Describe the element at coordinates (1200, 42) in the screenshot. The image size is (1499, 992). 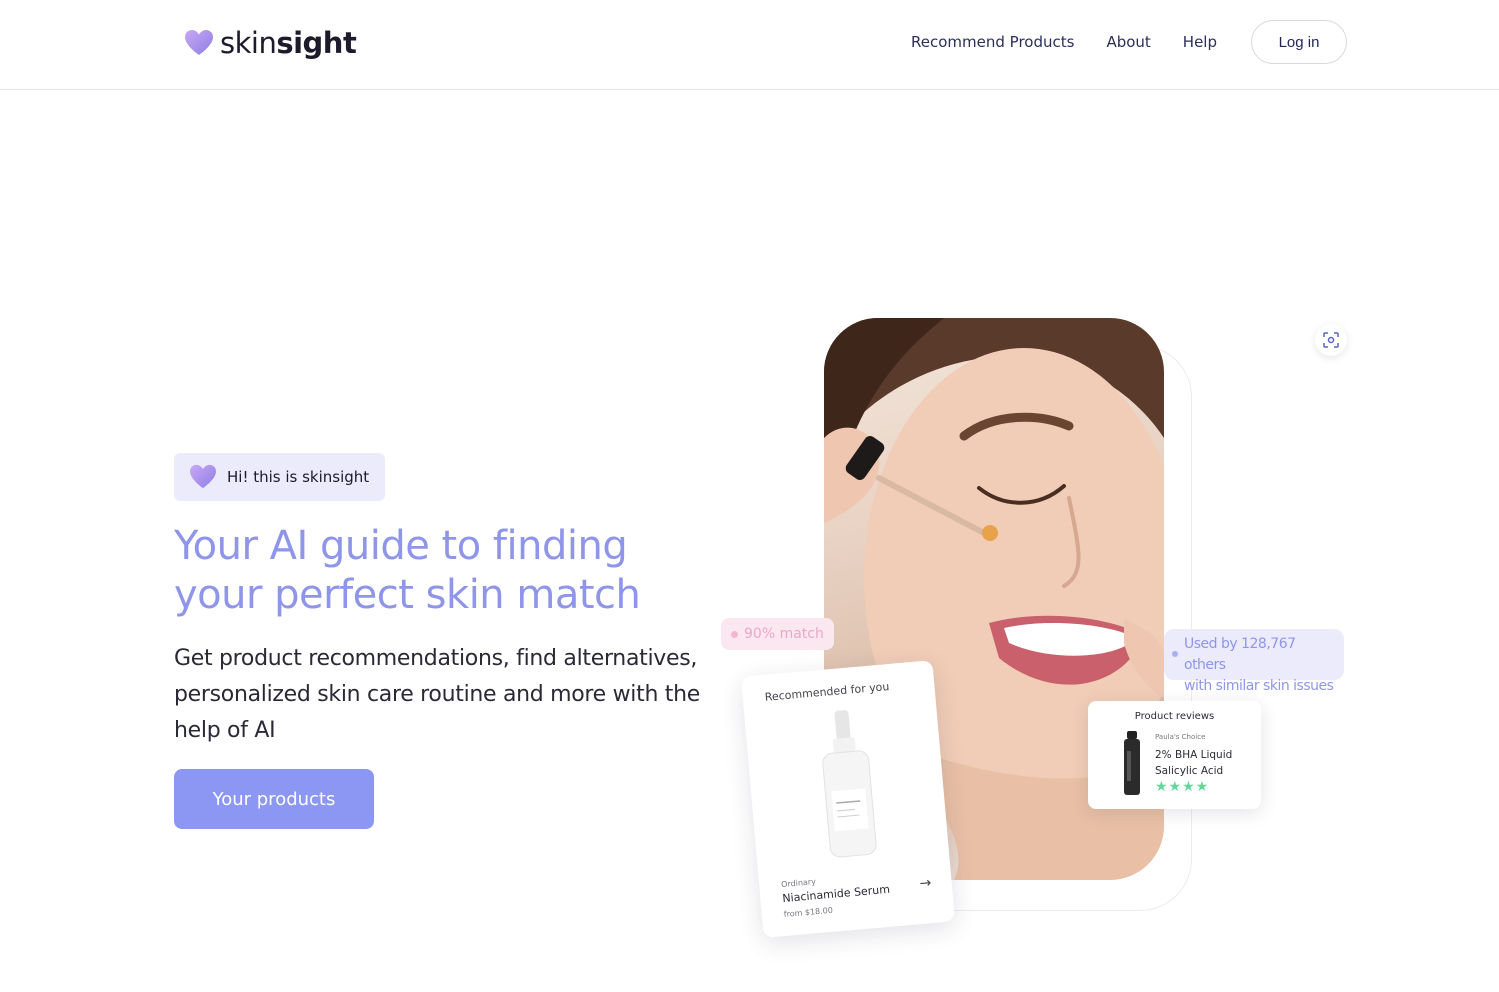
I see `nav-link-help: Help` at that location.